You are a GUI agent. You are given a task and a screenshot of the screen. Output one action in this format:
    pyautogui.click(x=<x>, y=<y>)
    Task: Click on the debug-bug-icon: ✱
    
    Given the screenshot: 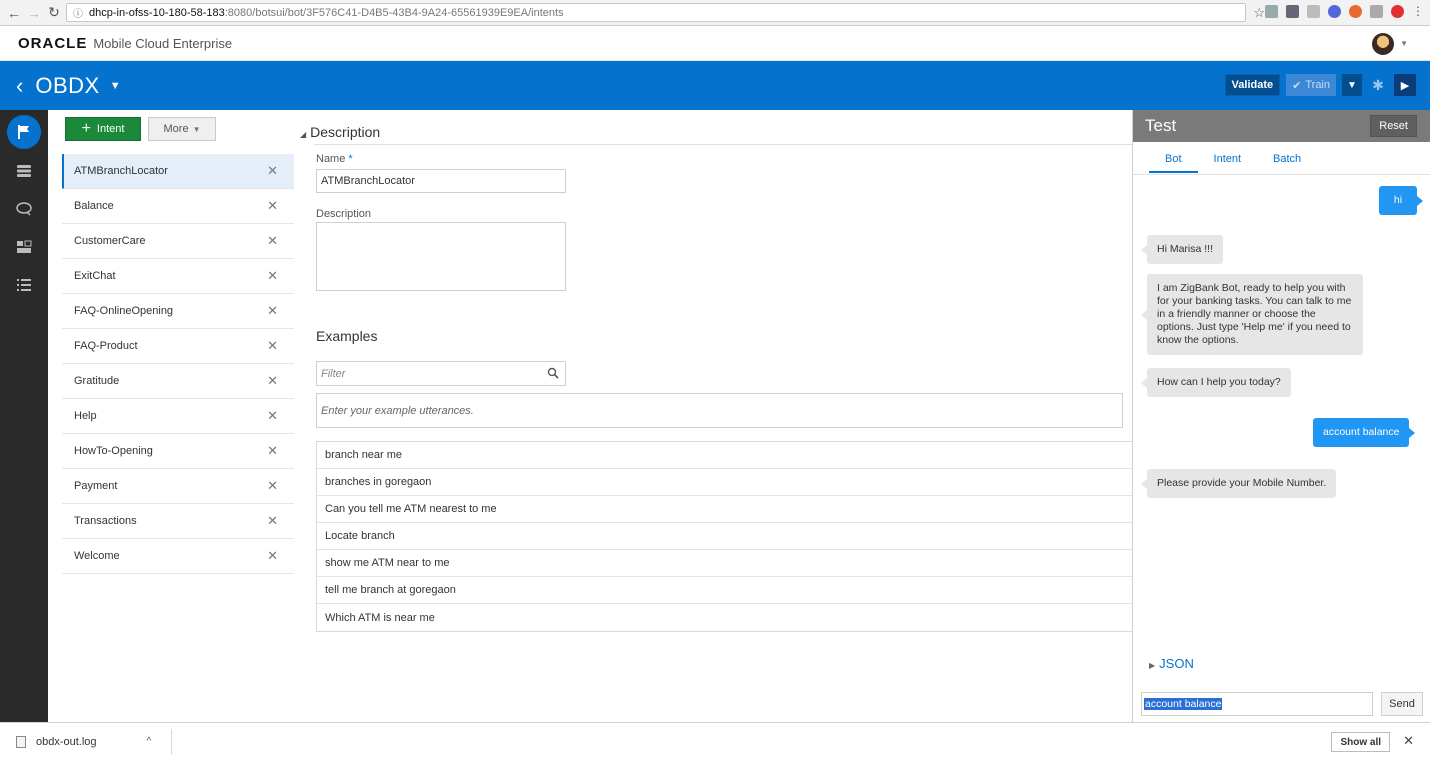 What is the action you would take?
    pyautogui.click(x=1378, y=85)
    